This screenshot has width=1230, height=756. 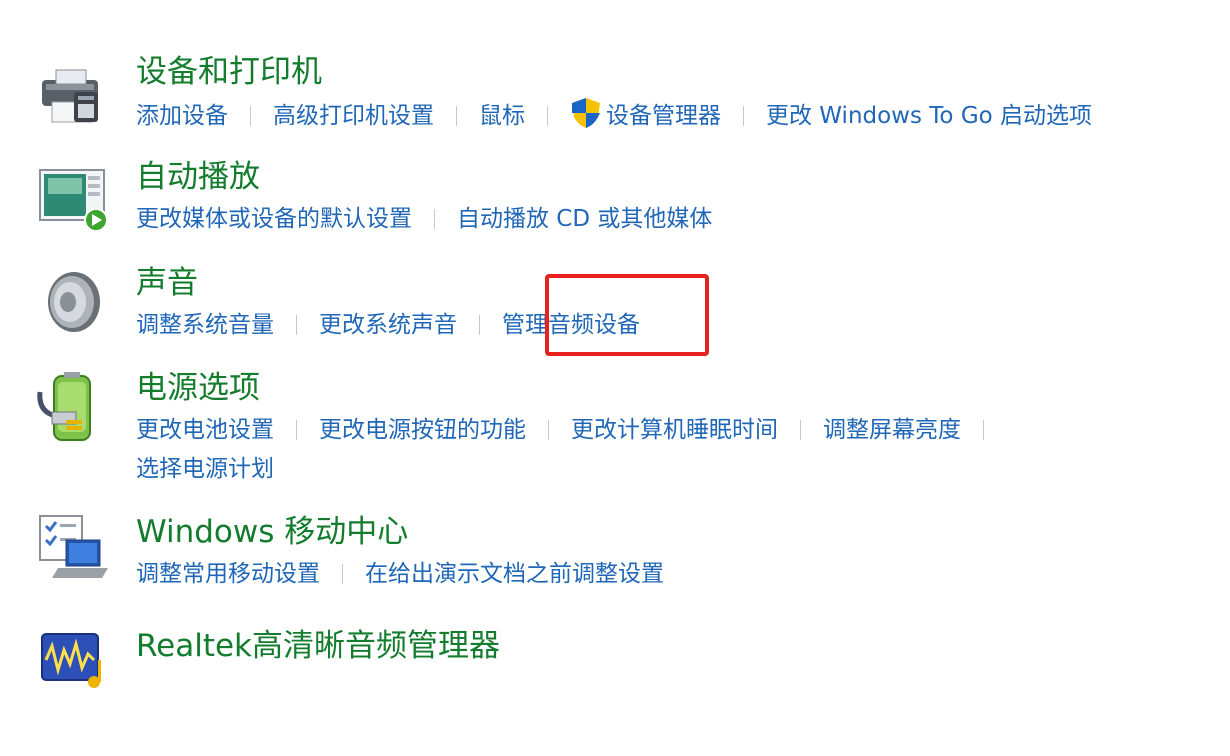 I want to click on printer-icon, so click(x=72, y=98).